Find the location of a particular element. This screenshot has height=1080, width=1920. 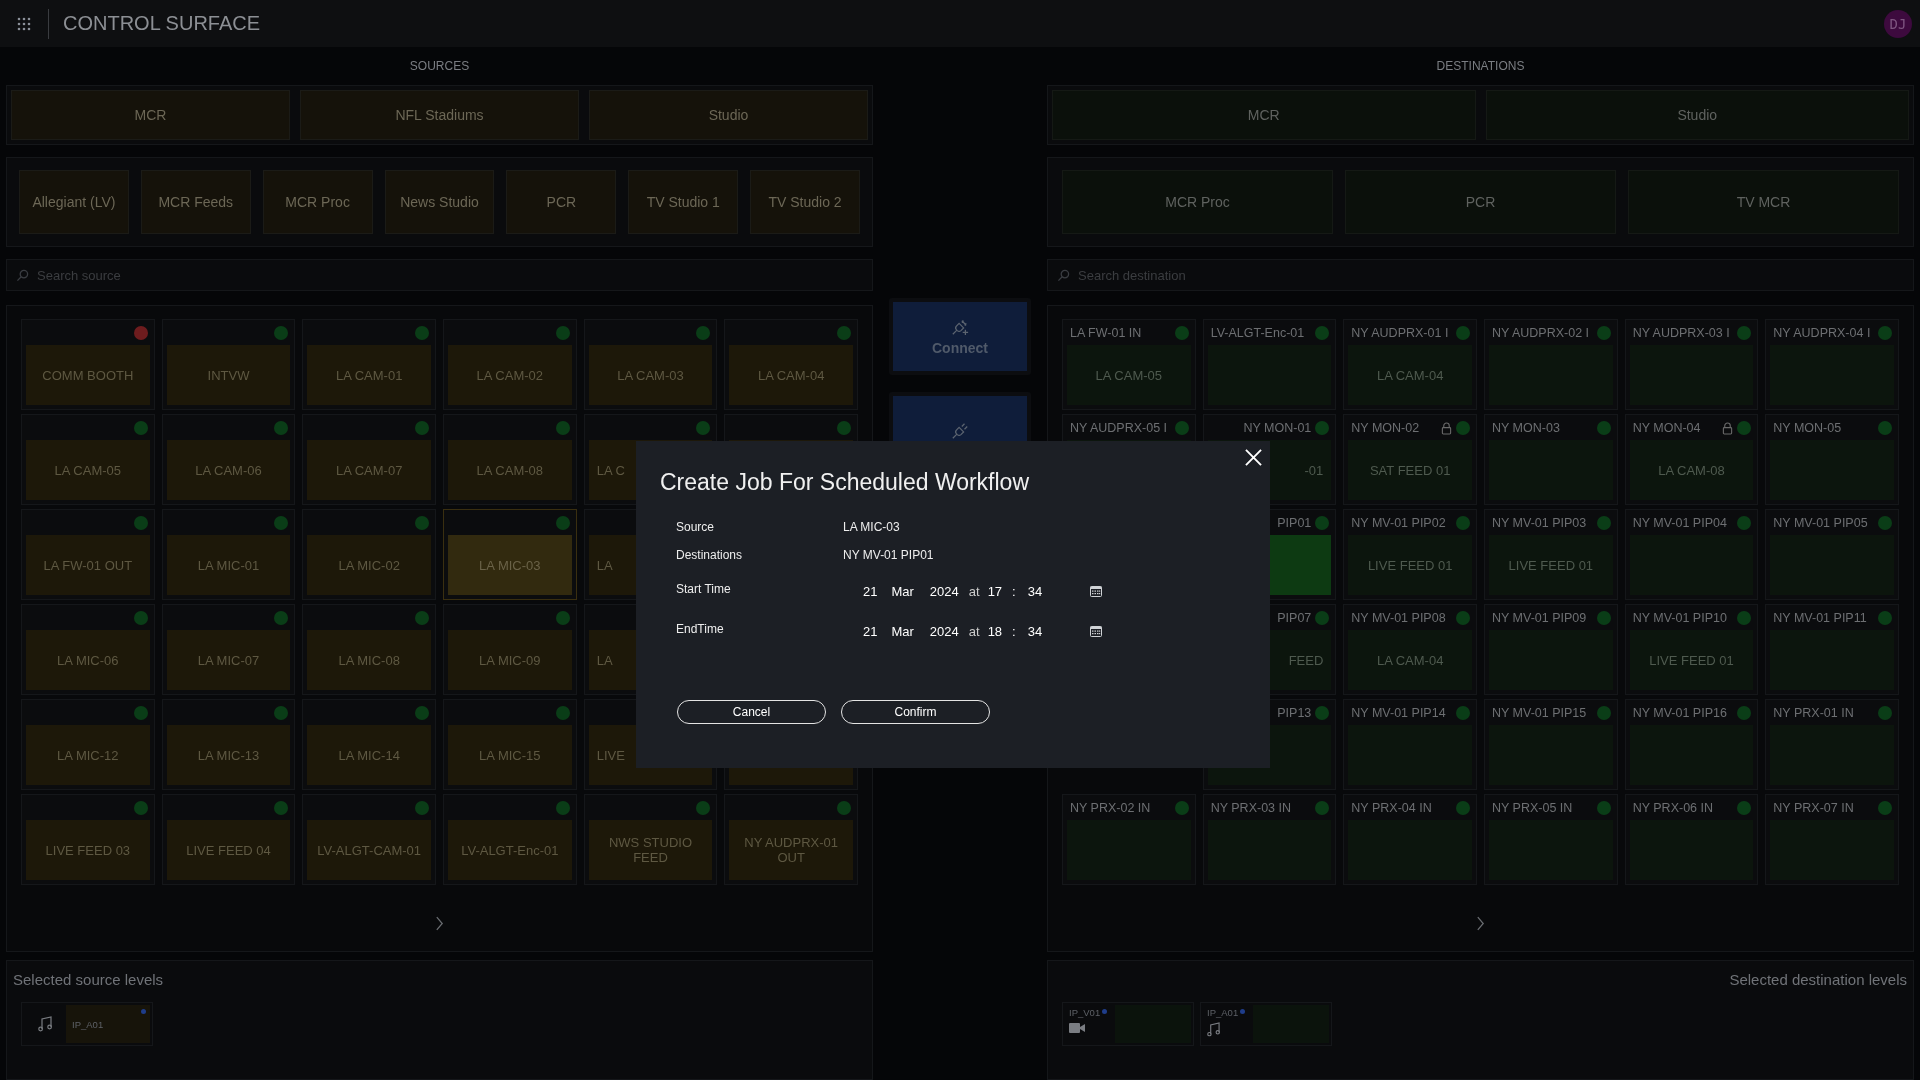

destination-name: NY MV-01 PIP16 is located at coordinates (1679, 713).